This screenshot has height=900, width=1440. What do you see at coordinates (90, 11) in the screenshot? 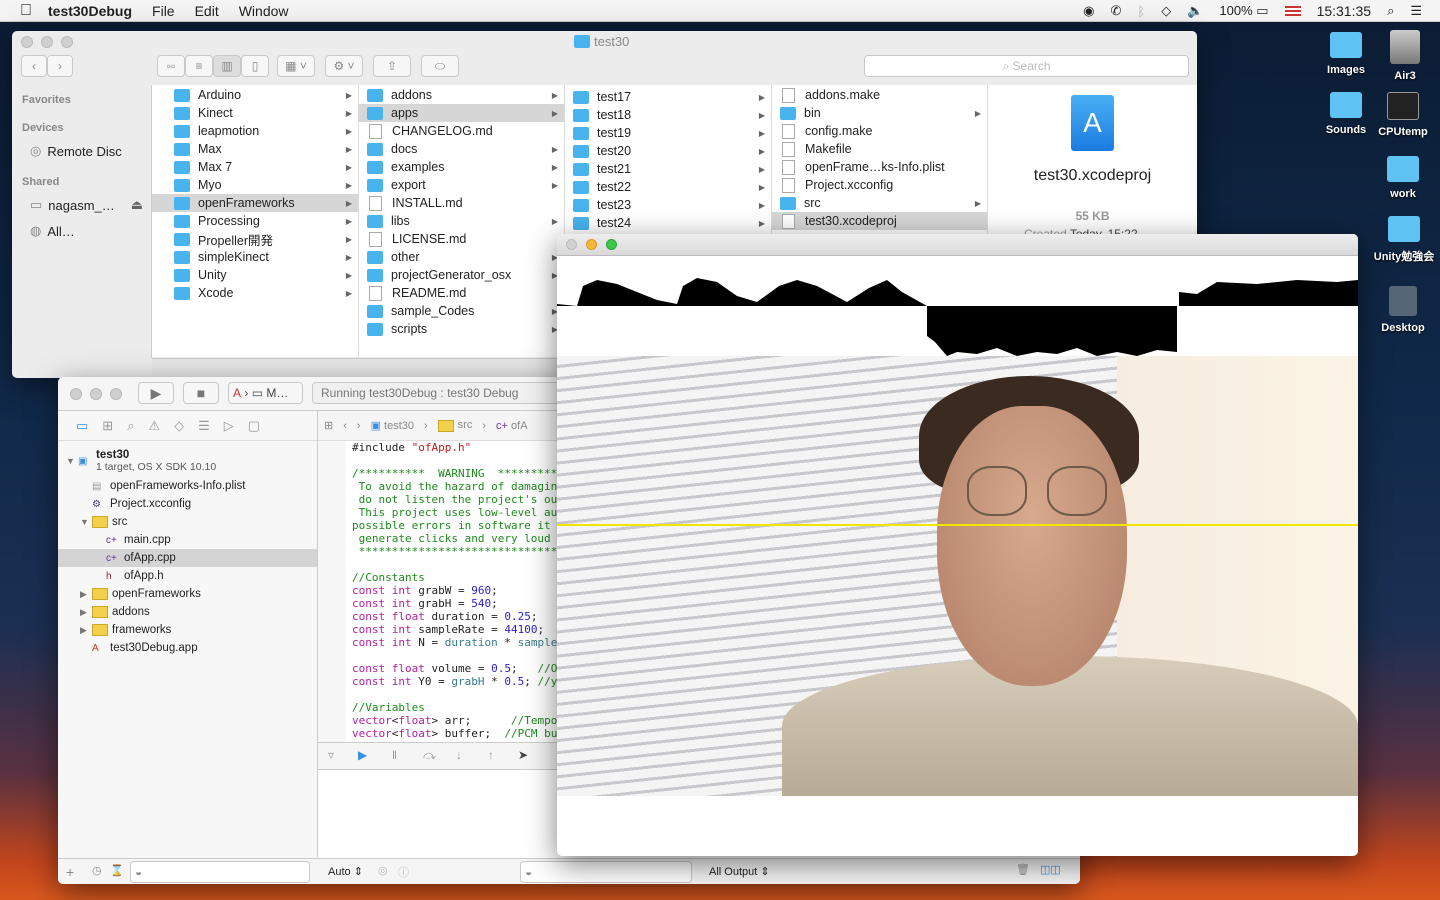
I see `menu-app-name: test30Debug` at bounding box center [90, 11].